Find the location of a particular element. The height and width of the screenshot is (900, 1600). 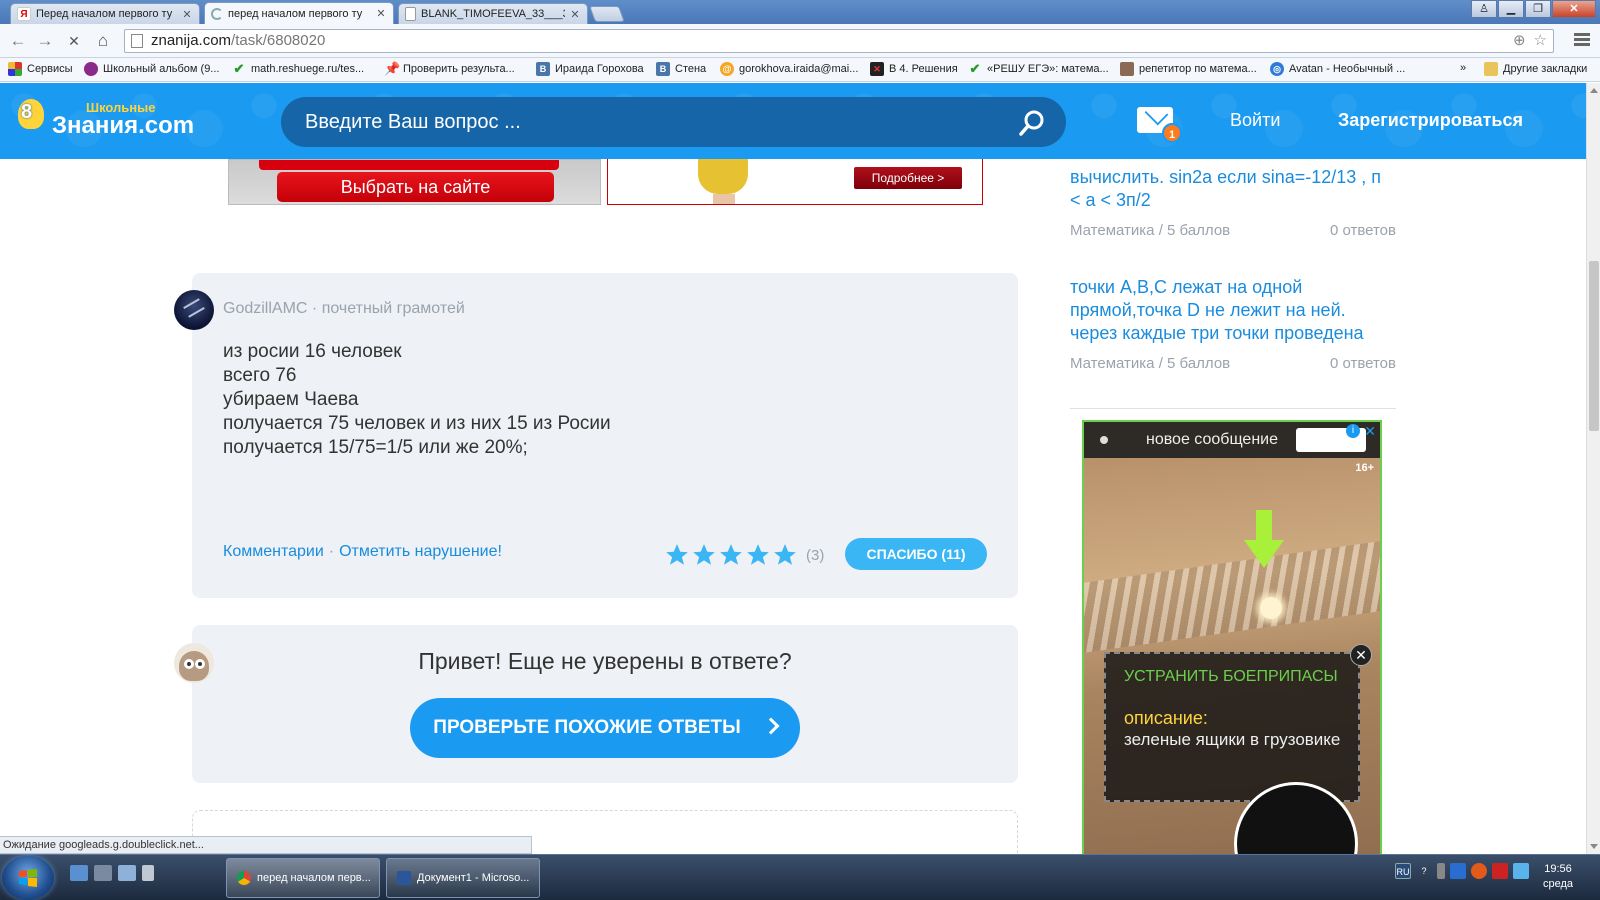

search-box is located at coordinates (673, 122).